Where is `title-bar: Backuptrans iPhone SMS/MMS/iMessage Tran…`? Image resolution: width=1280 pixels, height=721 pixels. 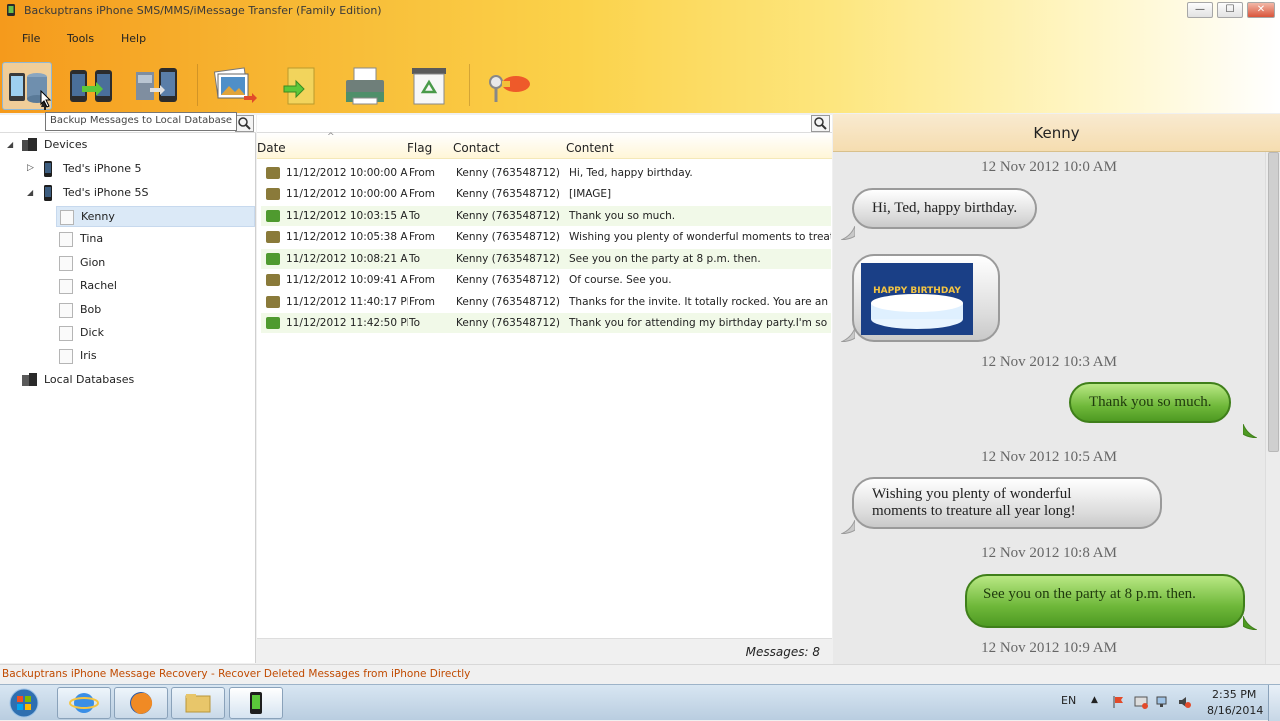 title-bar: Backuptrans iPhone SMS/MMS/iMessage Tran… is located at coordinates (640, 11).